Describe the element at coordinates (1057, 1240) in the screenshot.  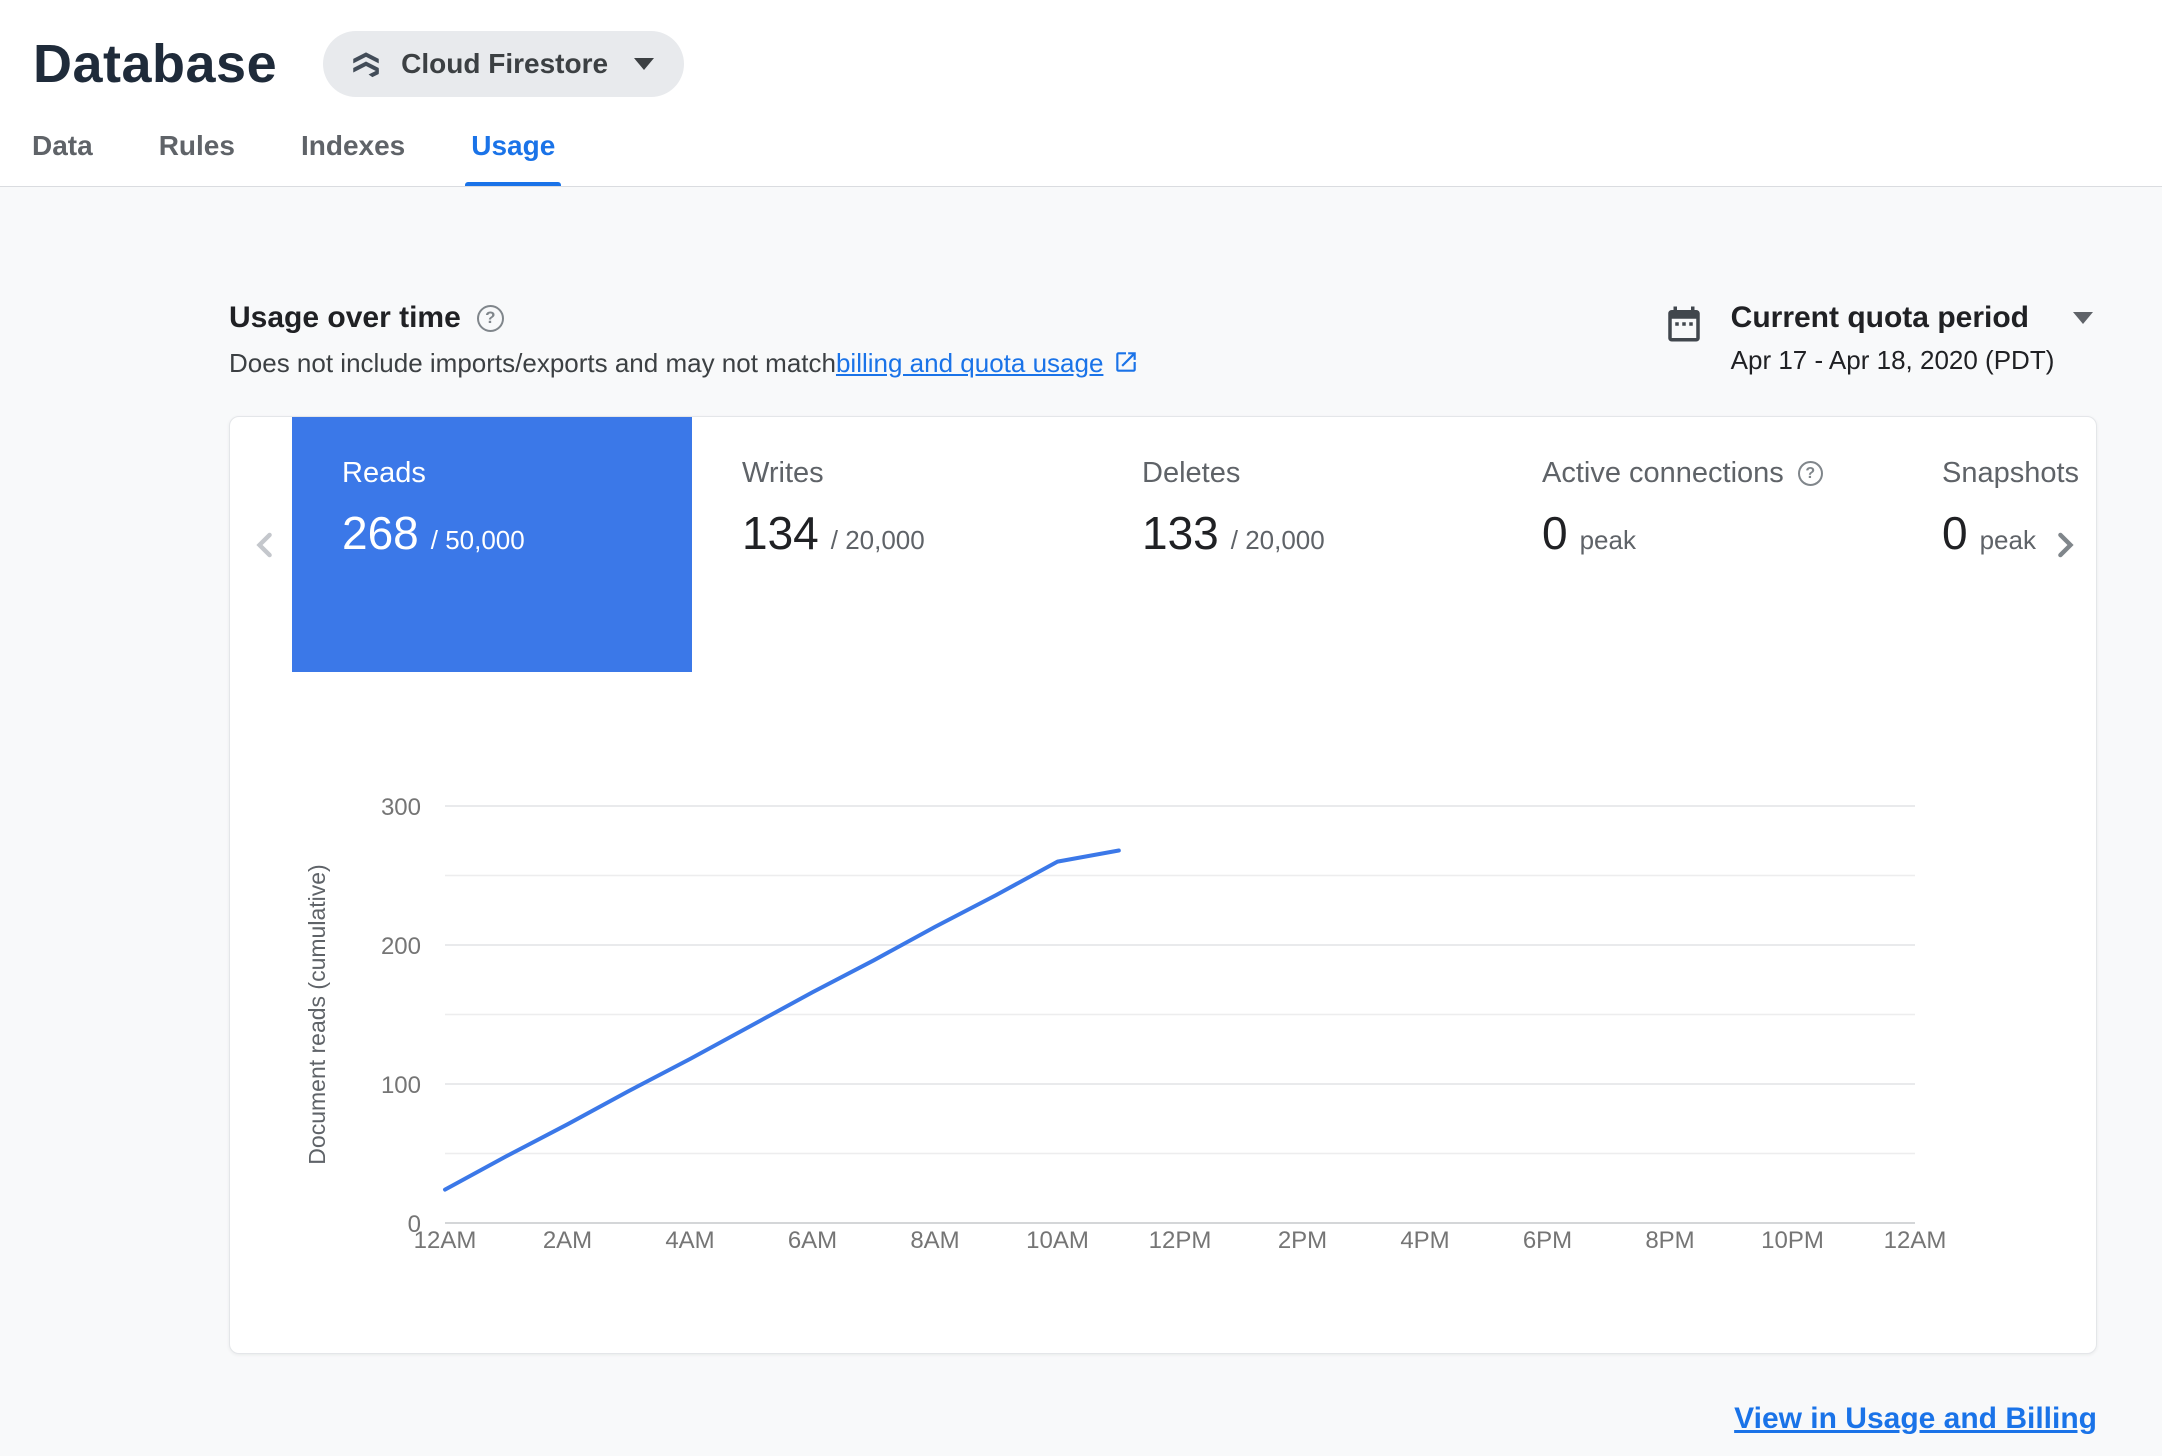
I see `svg-text: 10AM` at that location.